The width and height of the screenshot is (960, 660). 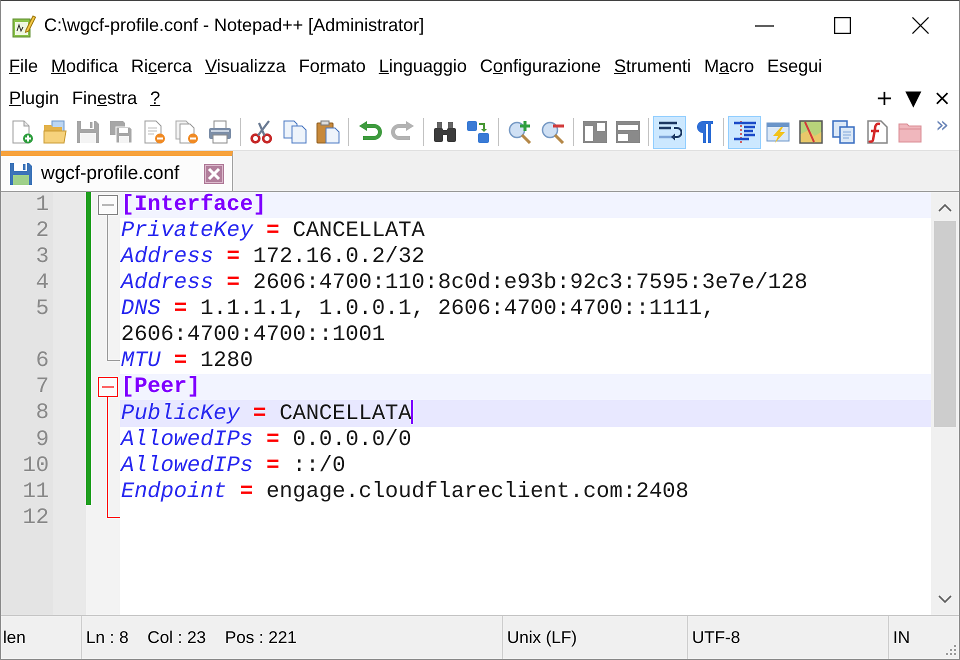 I want to click on line-number: 5, so click(x=42, y=309).